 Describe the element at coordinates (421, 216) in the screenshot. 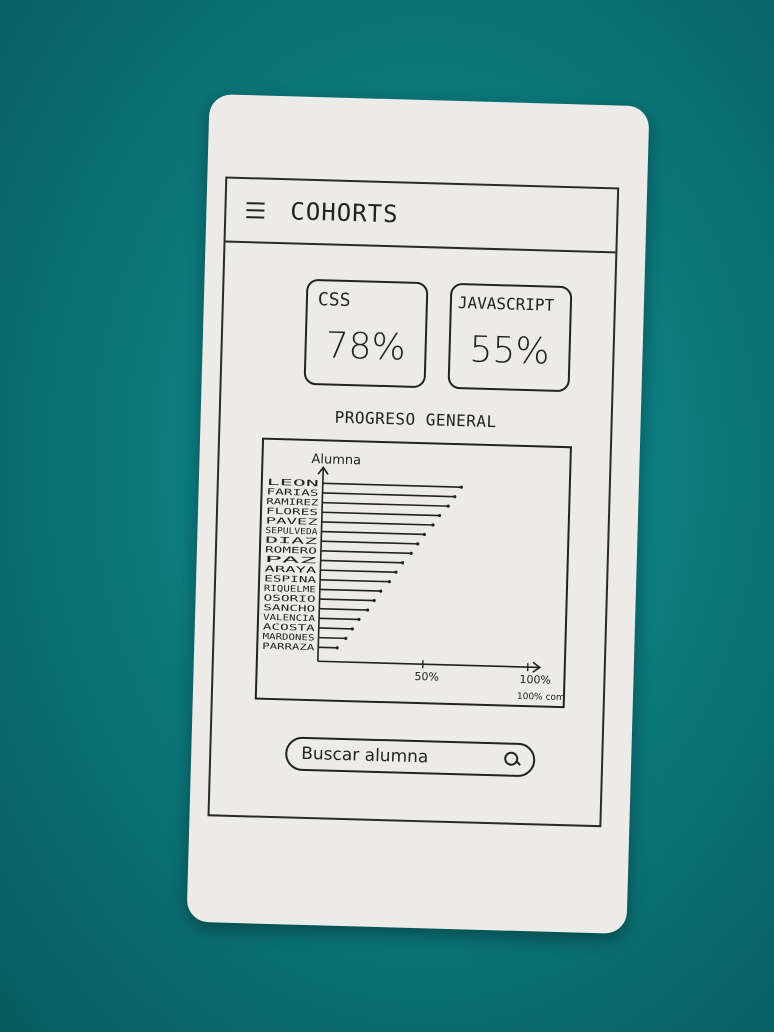

I see `app-bar: COHORTS` at that location.